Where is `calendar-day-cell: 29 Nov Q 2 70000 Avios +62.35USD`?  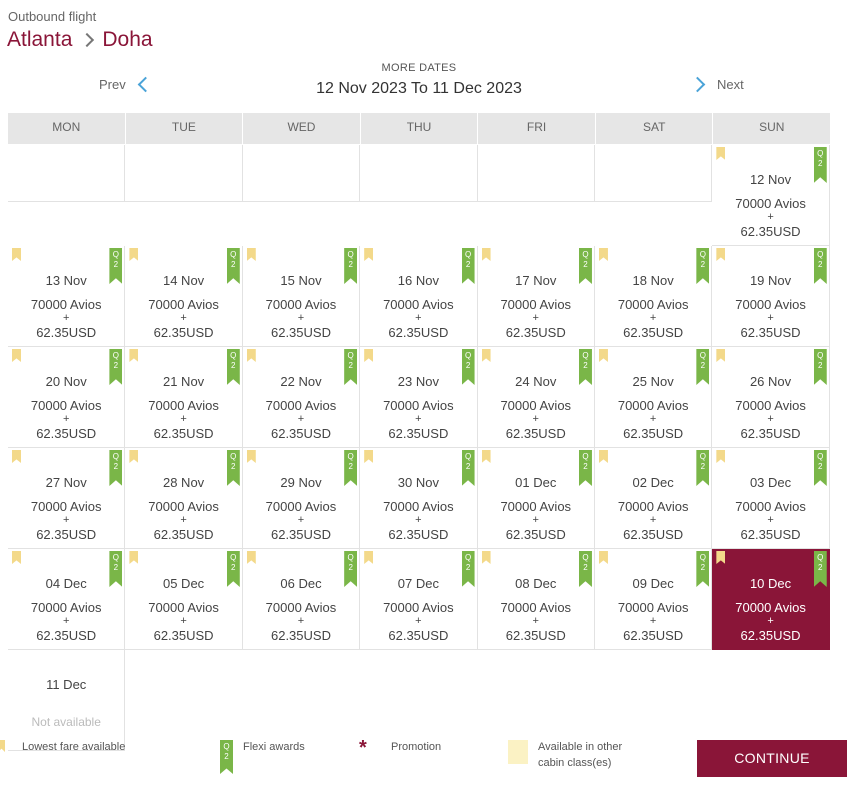
calendar-day-cell: 29 Nov Q 2 70000 Avios +62.35USD is located at coordinates (301, 498).